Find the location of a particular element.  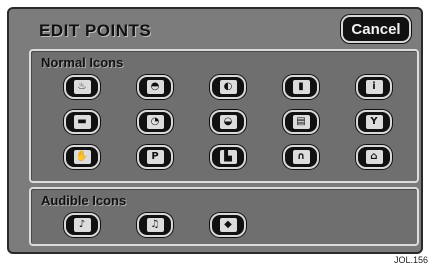

normal-button-hand: ✋ is located at coordinates (82, 157).